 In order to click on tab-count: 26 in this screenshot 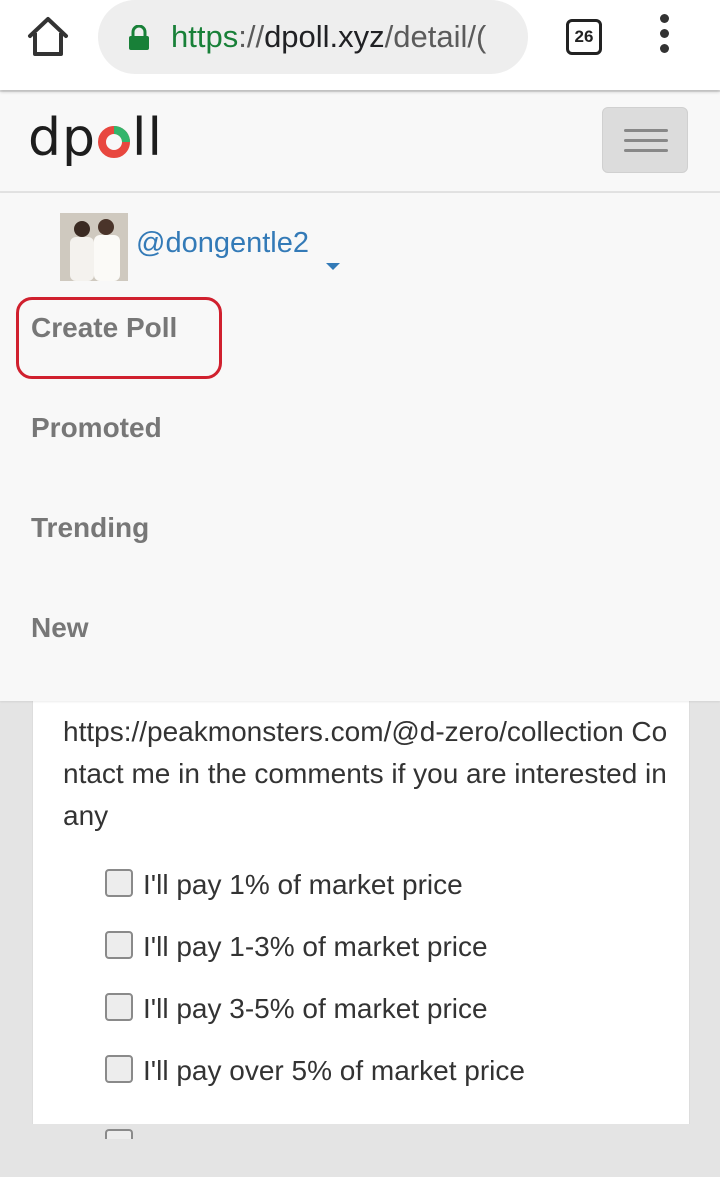, I will do `click(584, 36)`.